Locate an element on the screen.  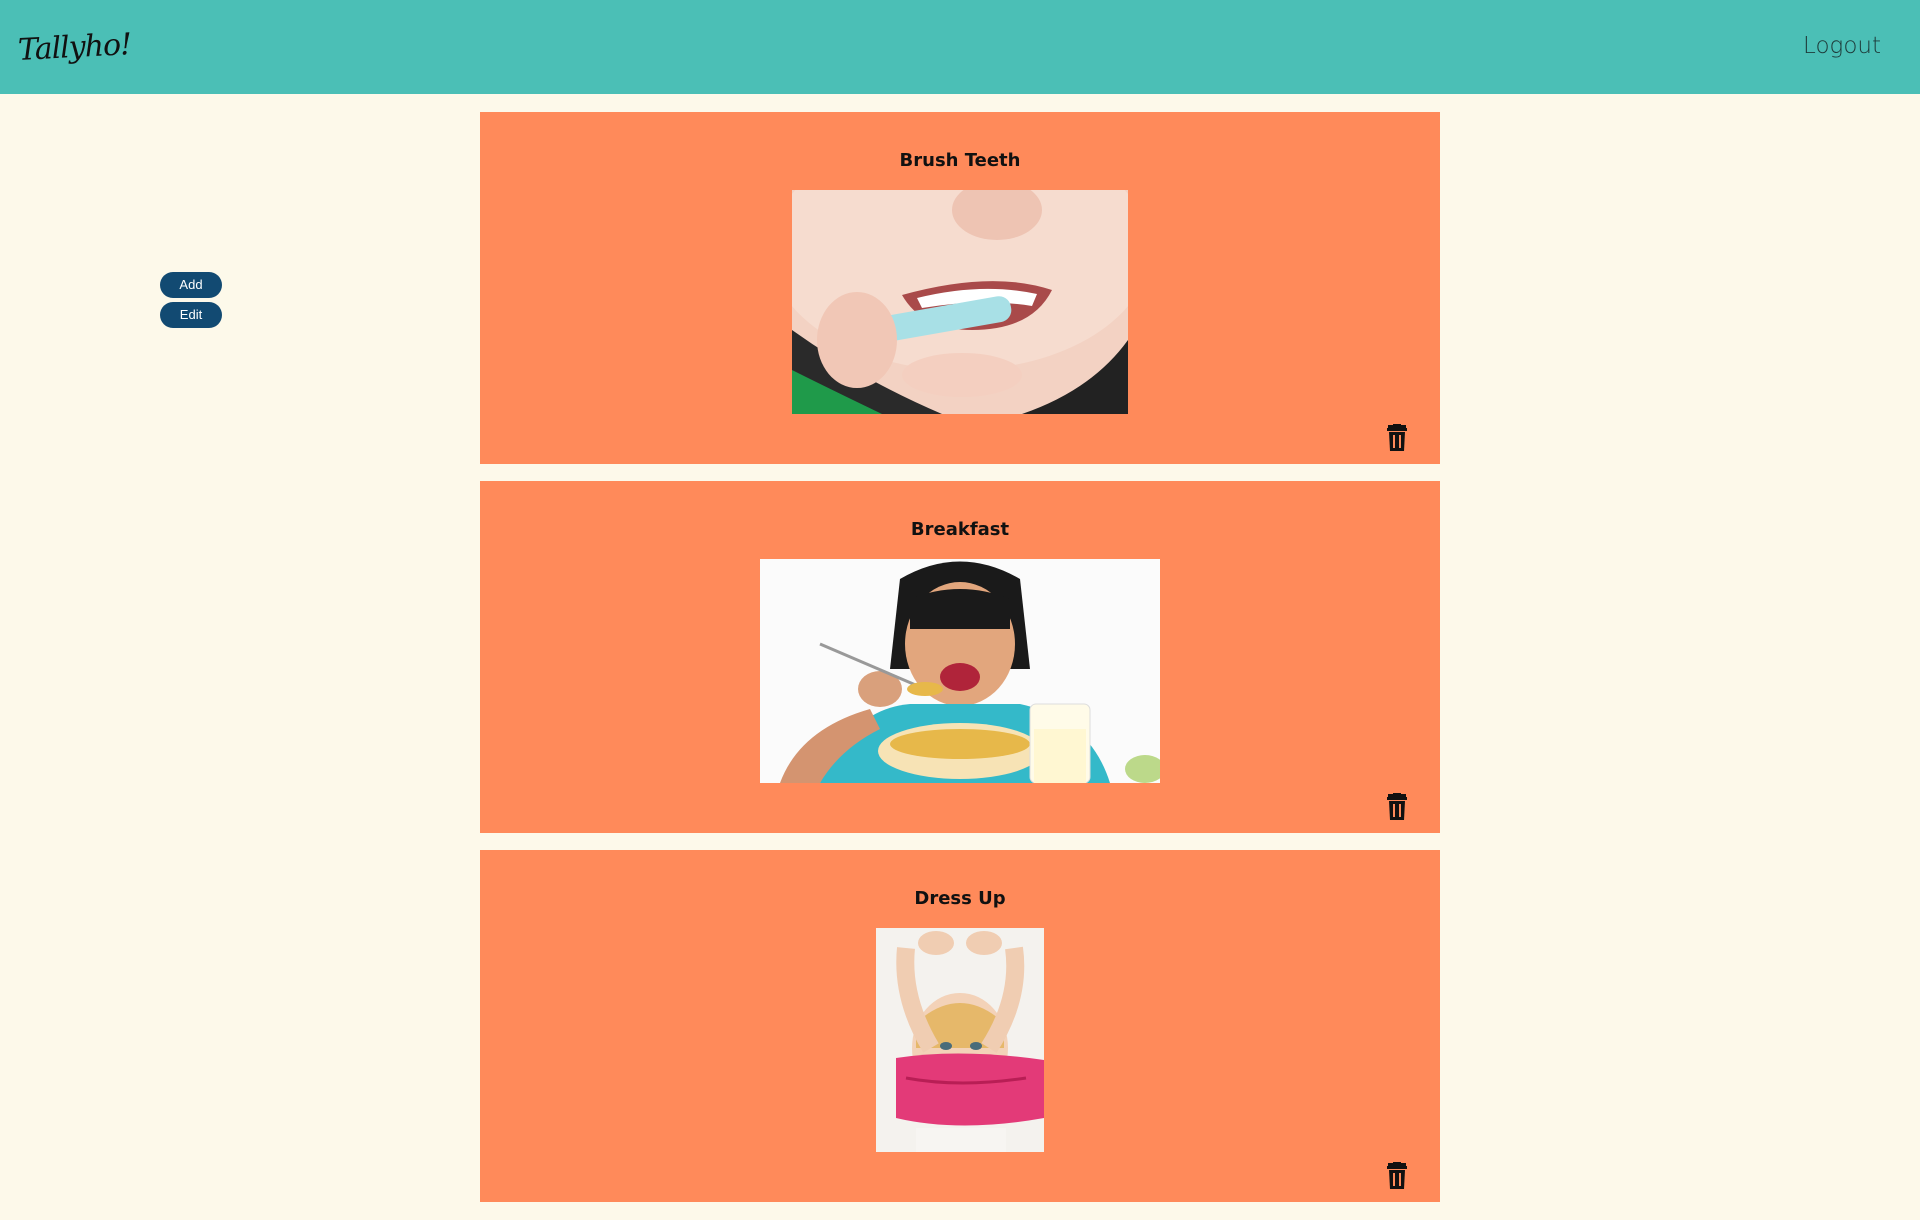
task-title: Breakfast is located at coordinates (960, 529).